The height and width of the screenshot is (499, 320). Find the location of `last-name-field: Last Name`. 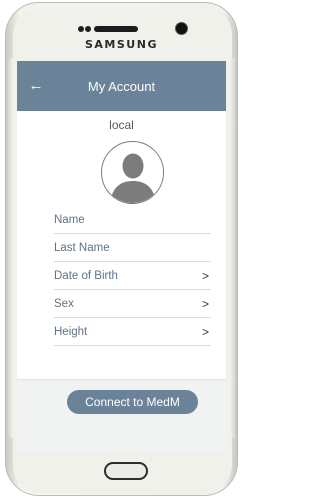

last-name-field: Last Name is located at coordinates (132, 248).